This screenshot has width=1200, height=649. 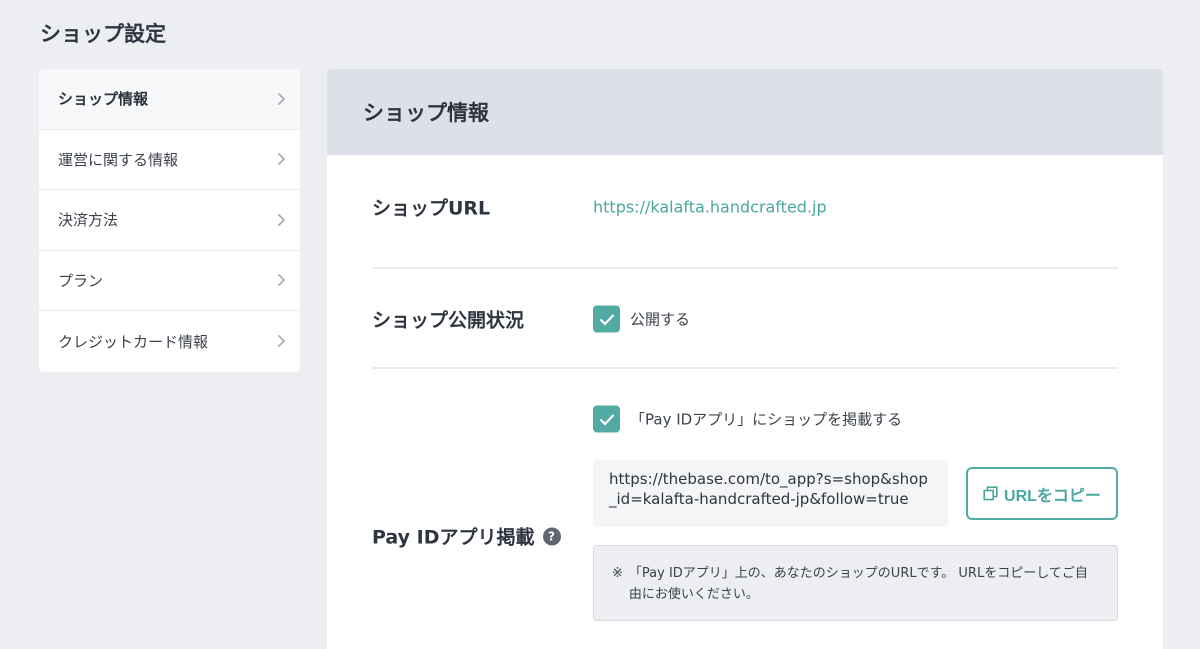 I want to click on shop-url-row: ショップURL https://kalafta.handcrafted.jp, so click(x=745, y=211).